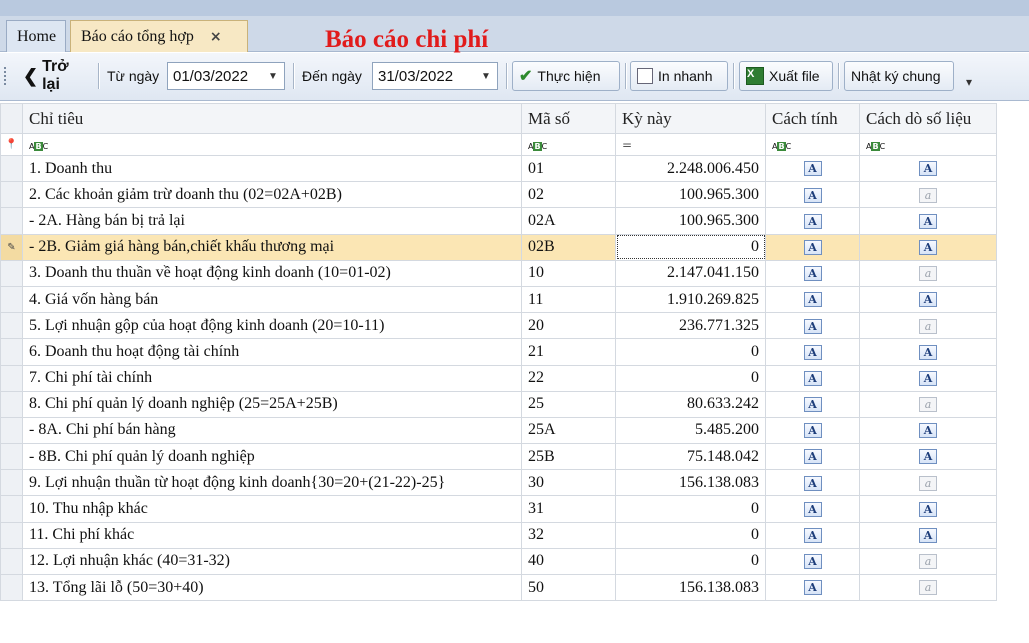 The width and height of the screenshot is (1029, 643). What do you see at coordinates (568, 352) in the screenshot?
I see `cell-code: 21` at bounding box center [568, 352].